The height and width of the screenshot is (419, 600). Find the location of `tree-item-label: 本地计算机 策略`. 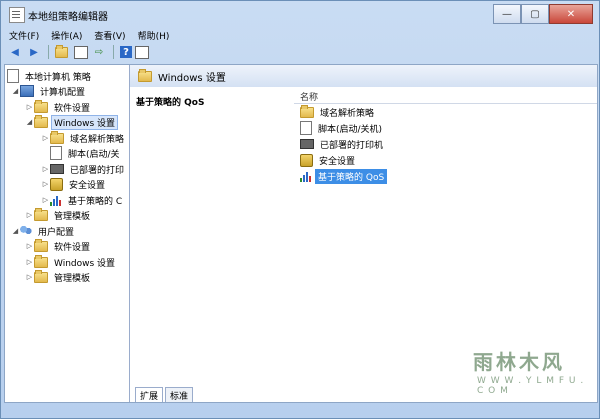

tree-item-label: 本地计算机 策略 is located at coordinates (58, 77).